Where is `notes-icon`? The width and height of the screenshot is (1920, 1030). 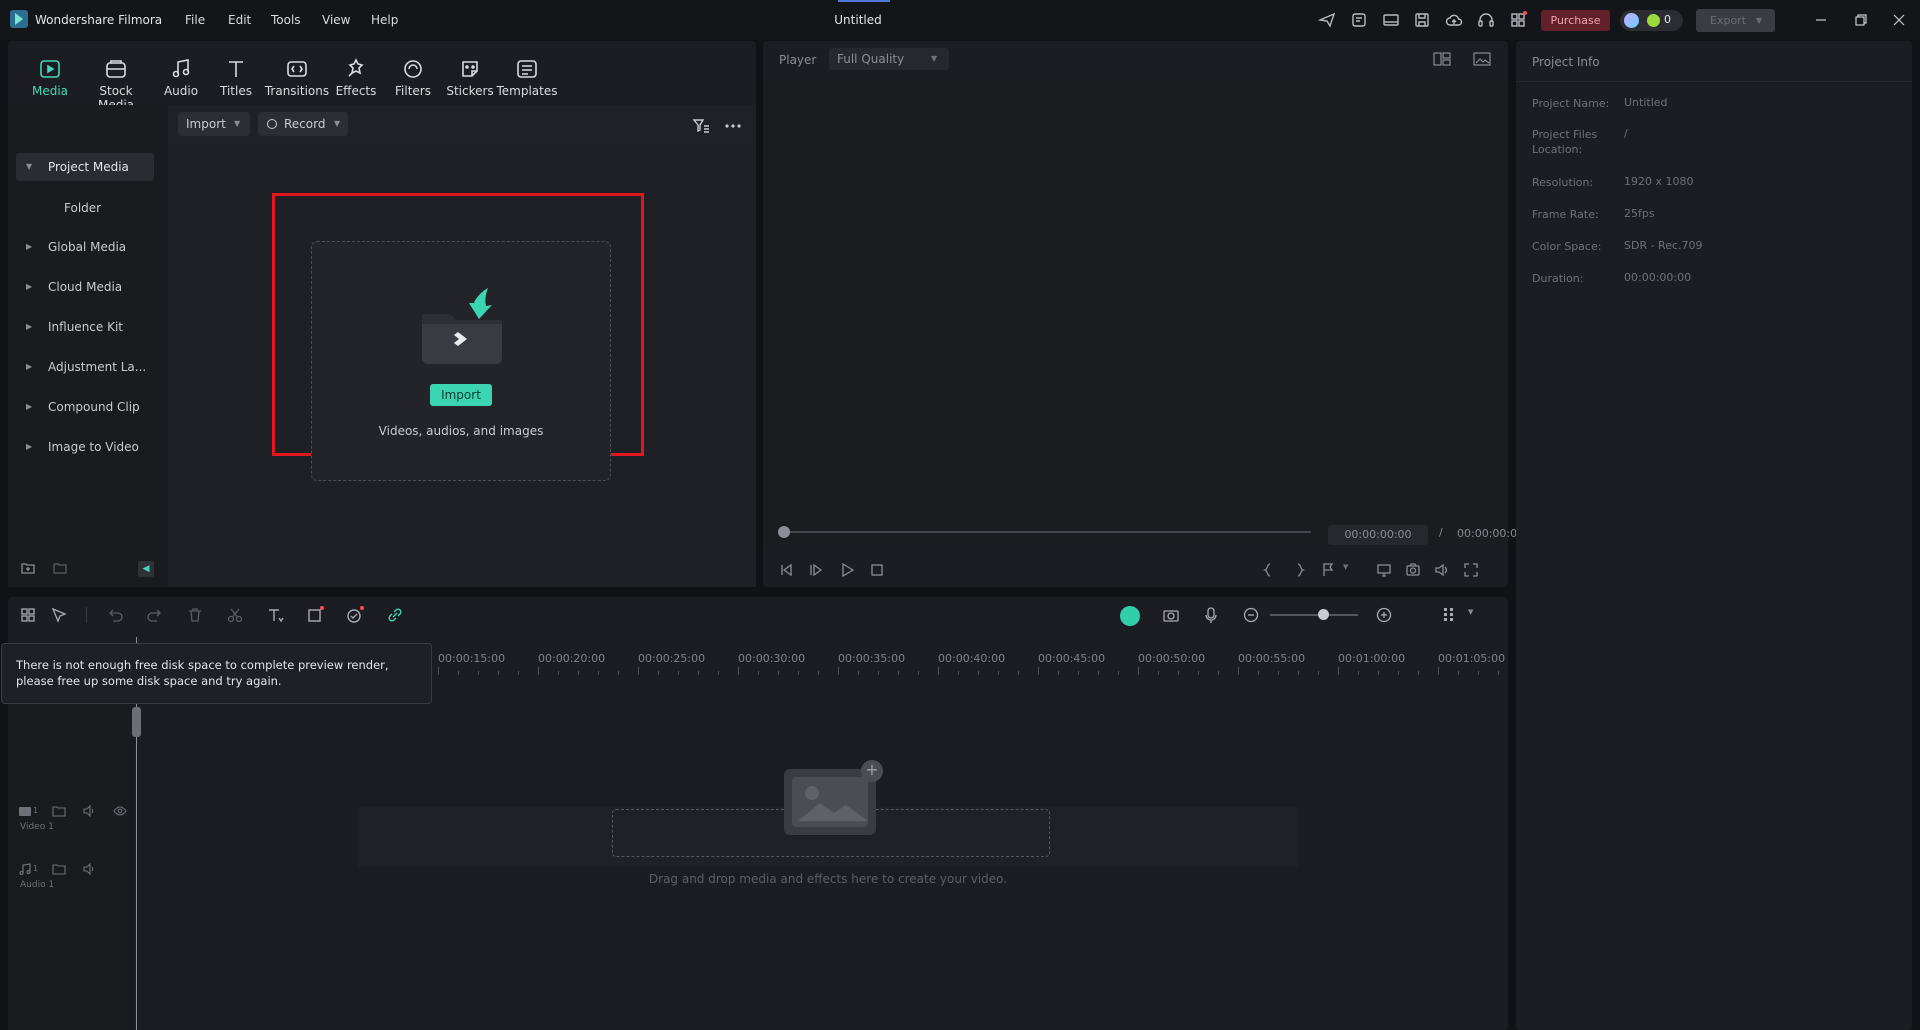
notes-icon is located at coordinates (1359, 20).